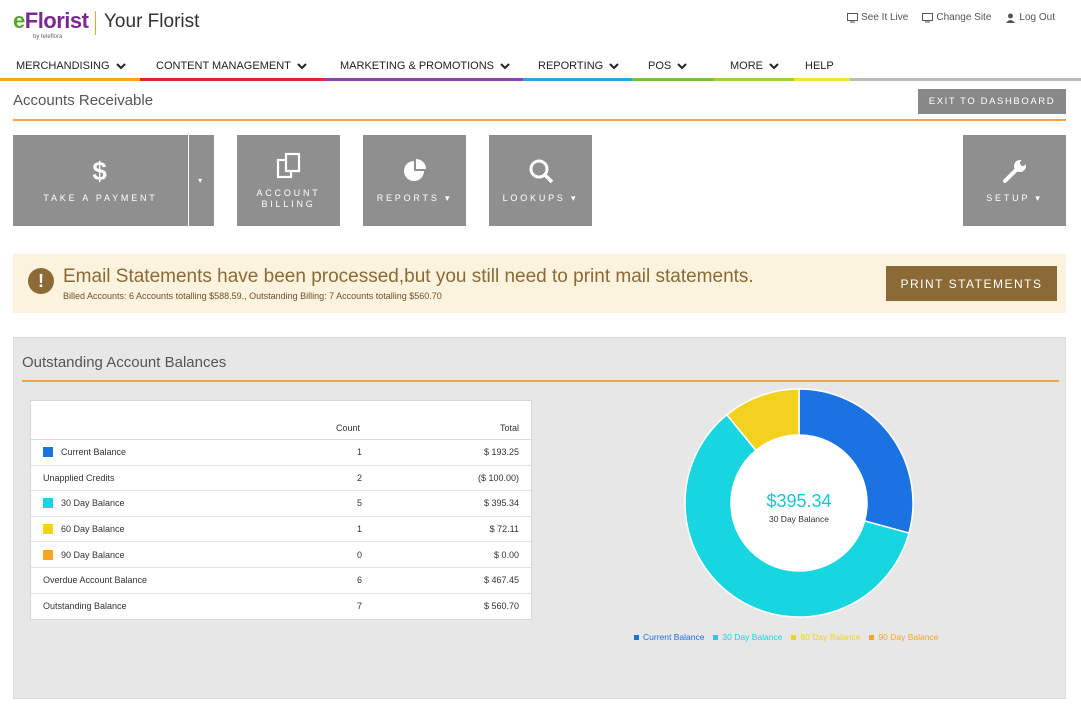 This screenshot has width=1081, height=707. What do you see at coordinates (504, 529) in the screenshot?
I see `row-total: $ 72.11` at bounding box center [504, 529].